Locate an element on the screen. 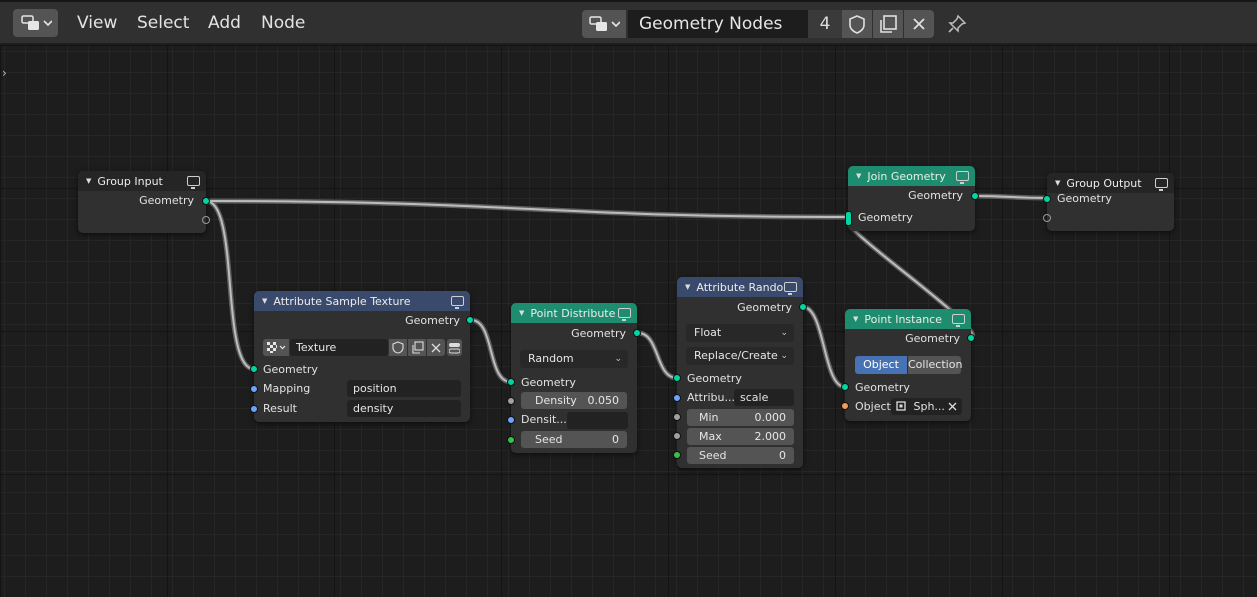 This screenshot has height=597, width=1257. result-socket is located at coordinates (254, 409).